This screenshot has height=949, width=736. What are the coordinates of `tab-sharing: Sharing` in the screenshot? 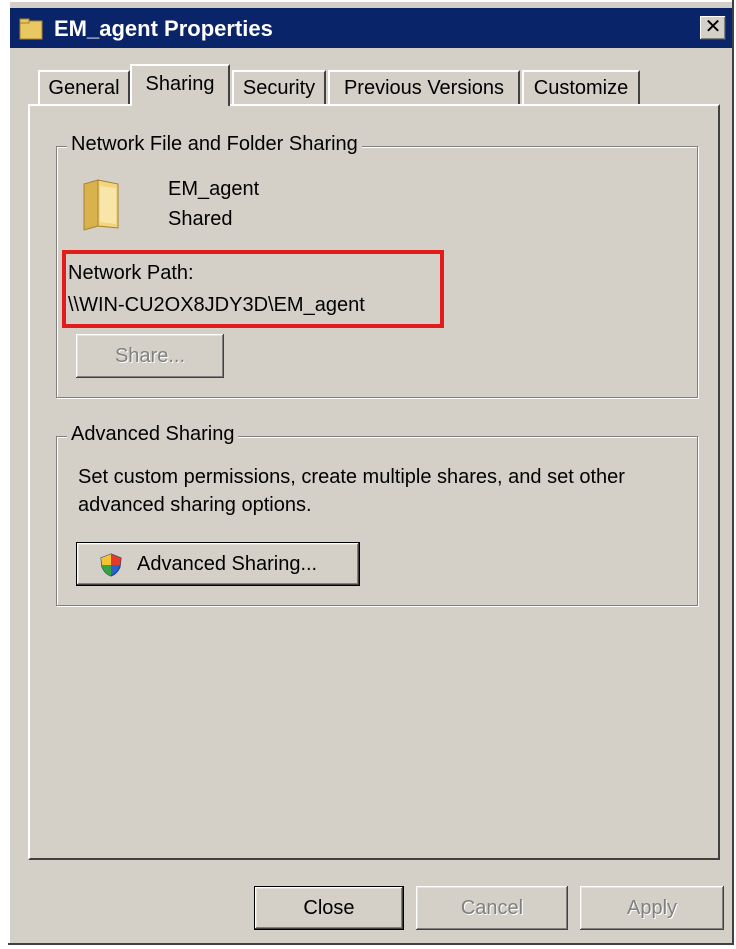 It's located at (180, 85).